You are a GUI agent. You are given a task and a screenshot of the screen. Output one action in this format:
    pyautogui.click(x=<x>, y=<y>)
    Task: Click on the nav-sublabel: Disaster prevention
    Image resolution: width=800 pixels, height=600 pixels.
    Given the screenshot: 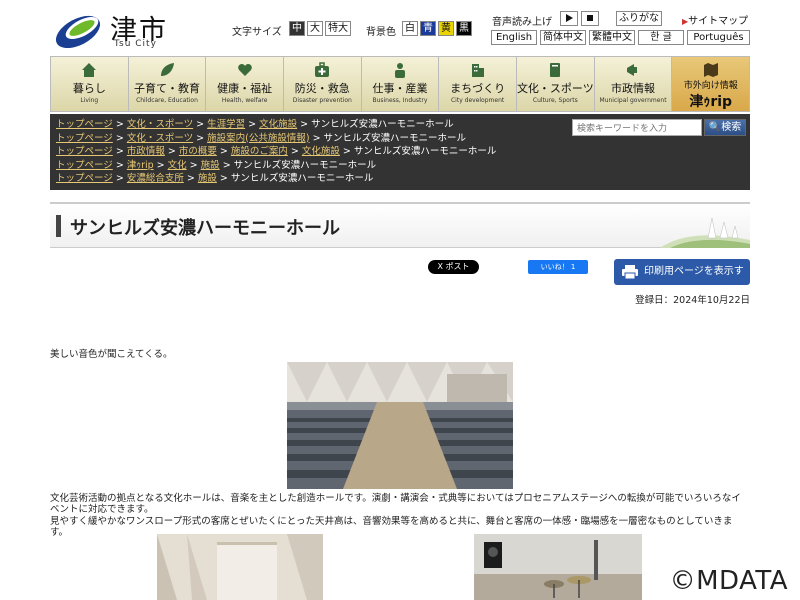 What is the action you would take?
    pyautogui.click(x=322, y=100)
    